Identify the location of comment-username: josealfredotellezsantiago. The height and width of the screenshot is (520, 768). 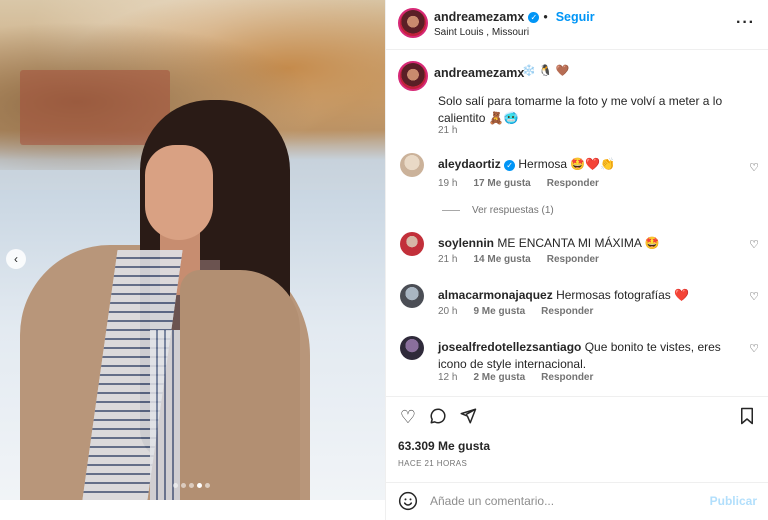
(509, 347).